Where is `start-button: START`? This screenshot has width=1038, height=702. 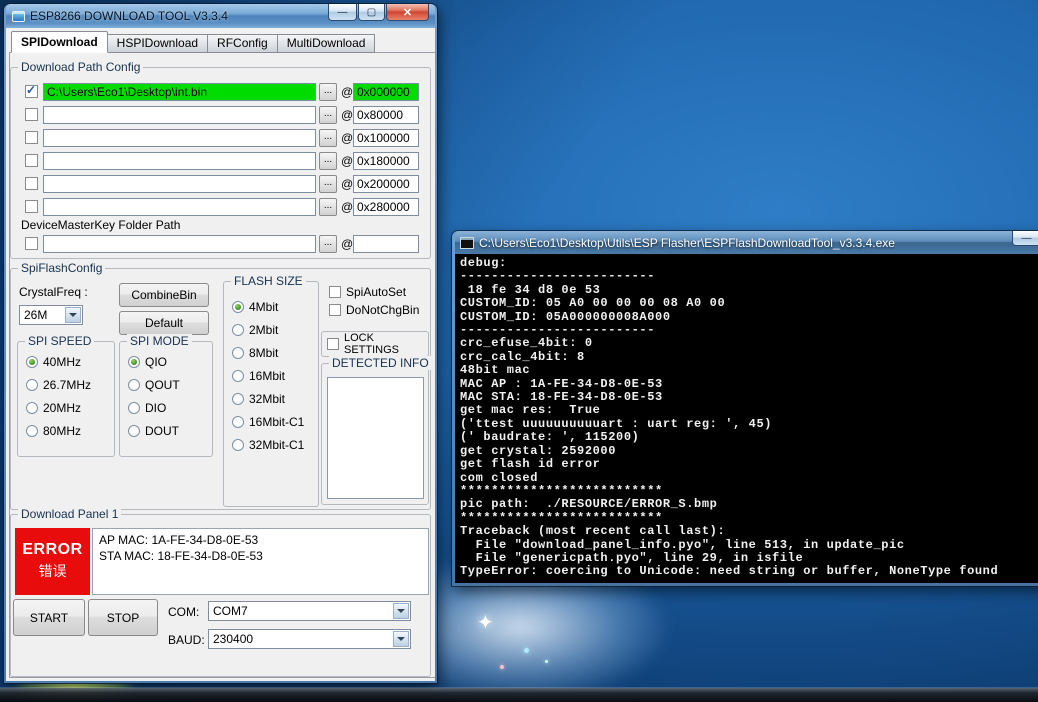 start-button: START is located at coordinates (49, 617).